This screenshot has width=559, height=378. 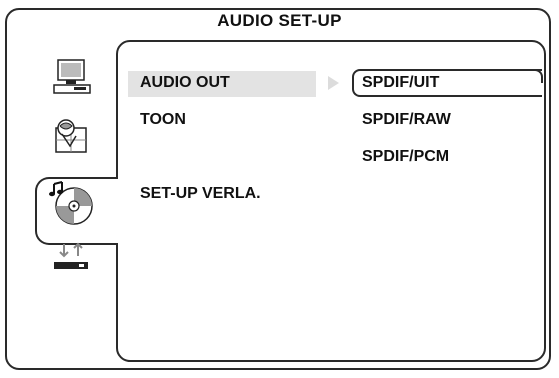 What do you see at coordinates (279, 20) in the screenshot?
I see `page-title: AUDIO SET-UP` at bounding box center [279, 20].